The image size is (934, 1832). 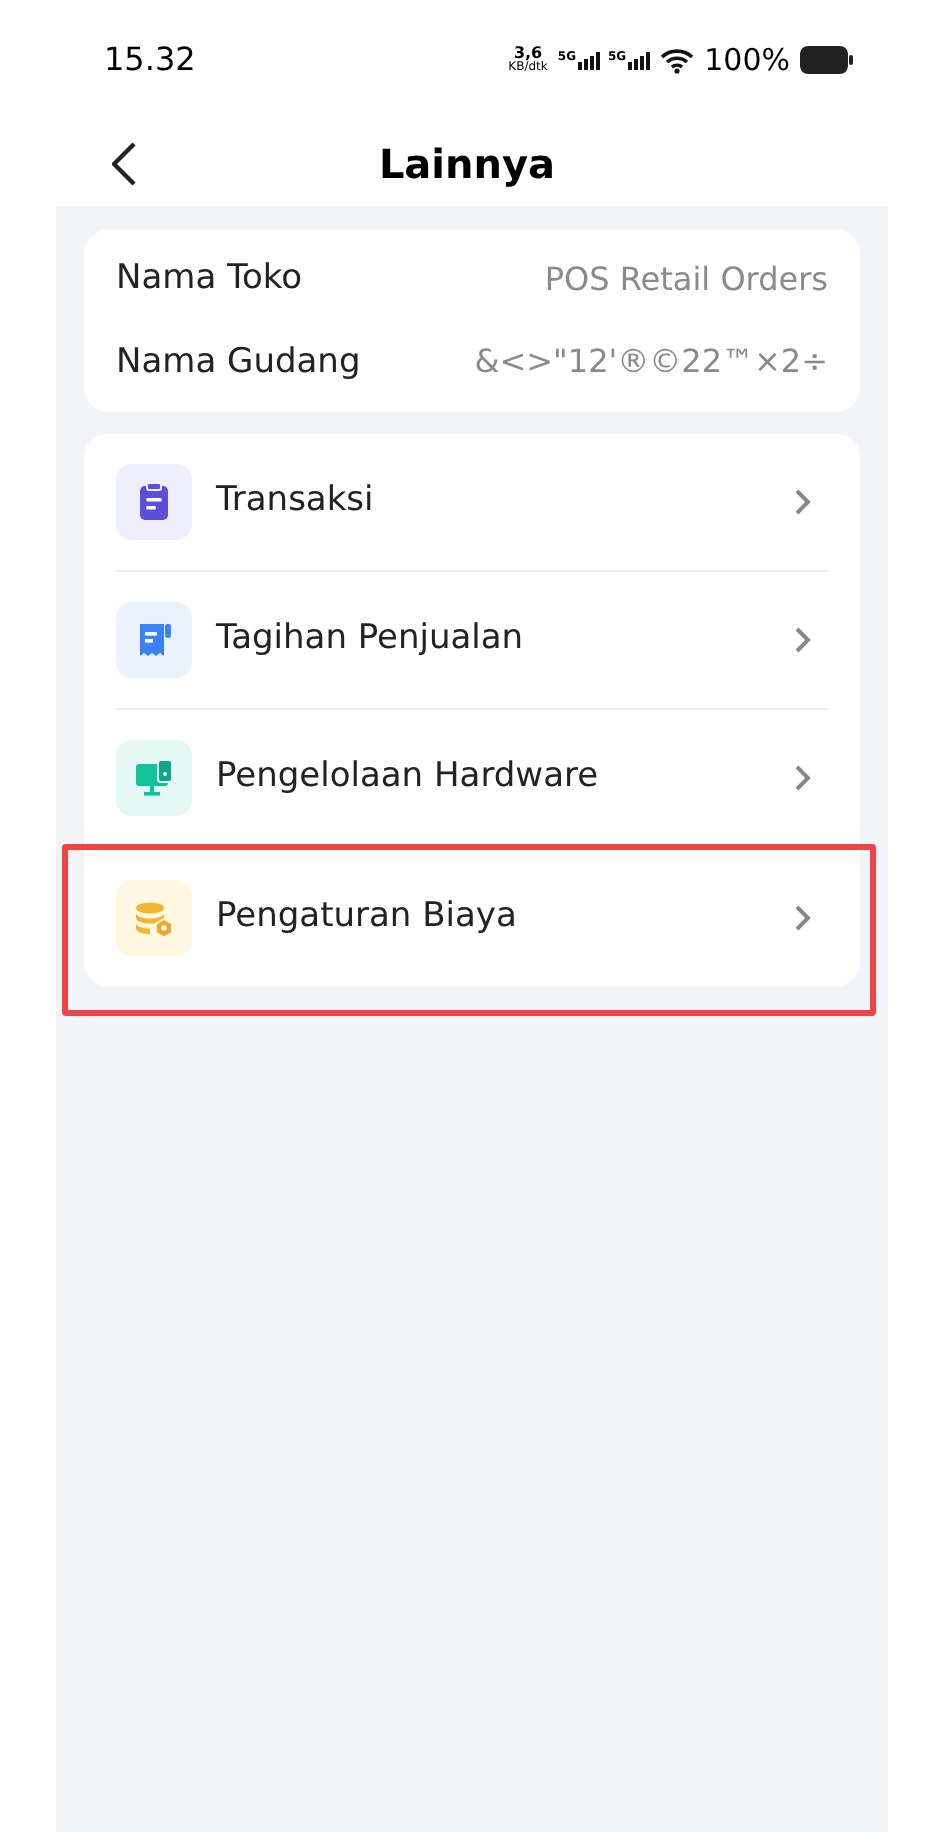 I want to click on field-label: Nama Gudang, so click(x=238, y=362).